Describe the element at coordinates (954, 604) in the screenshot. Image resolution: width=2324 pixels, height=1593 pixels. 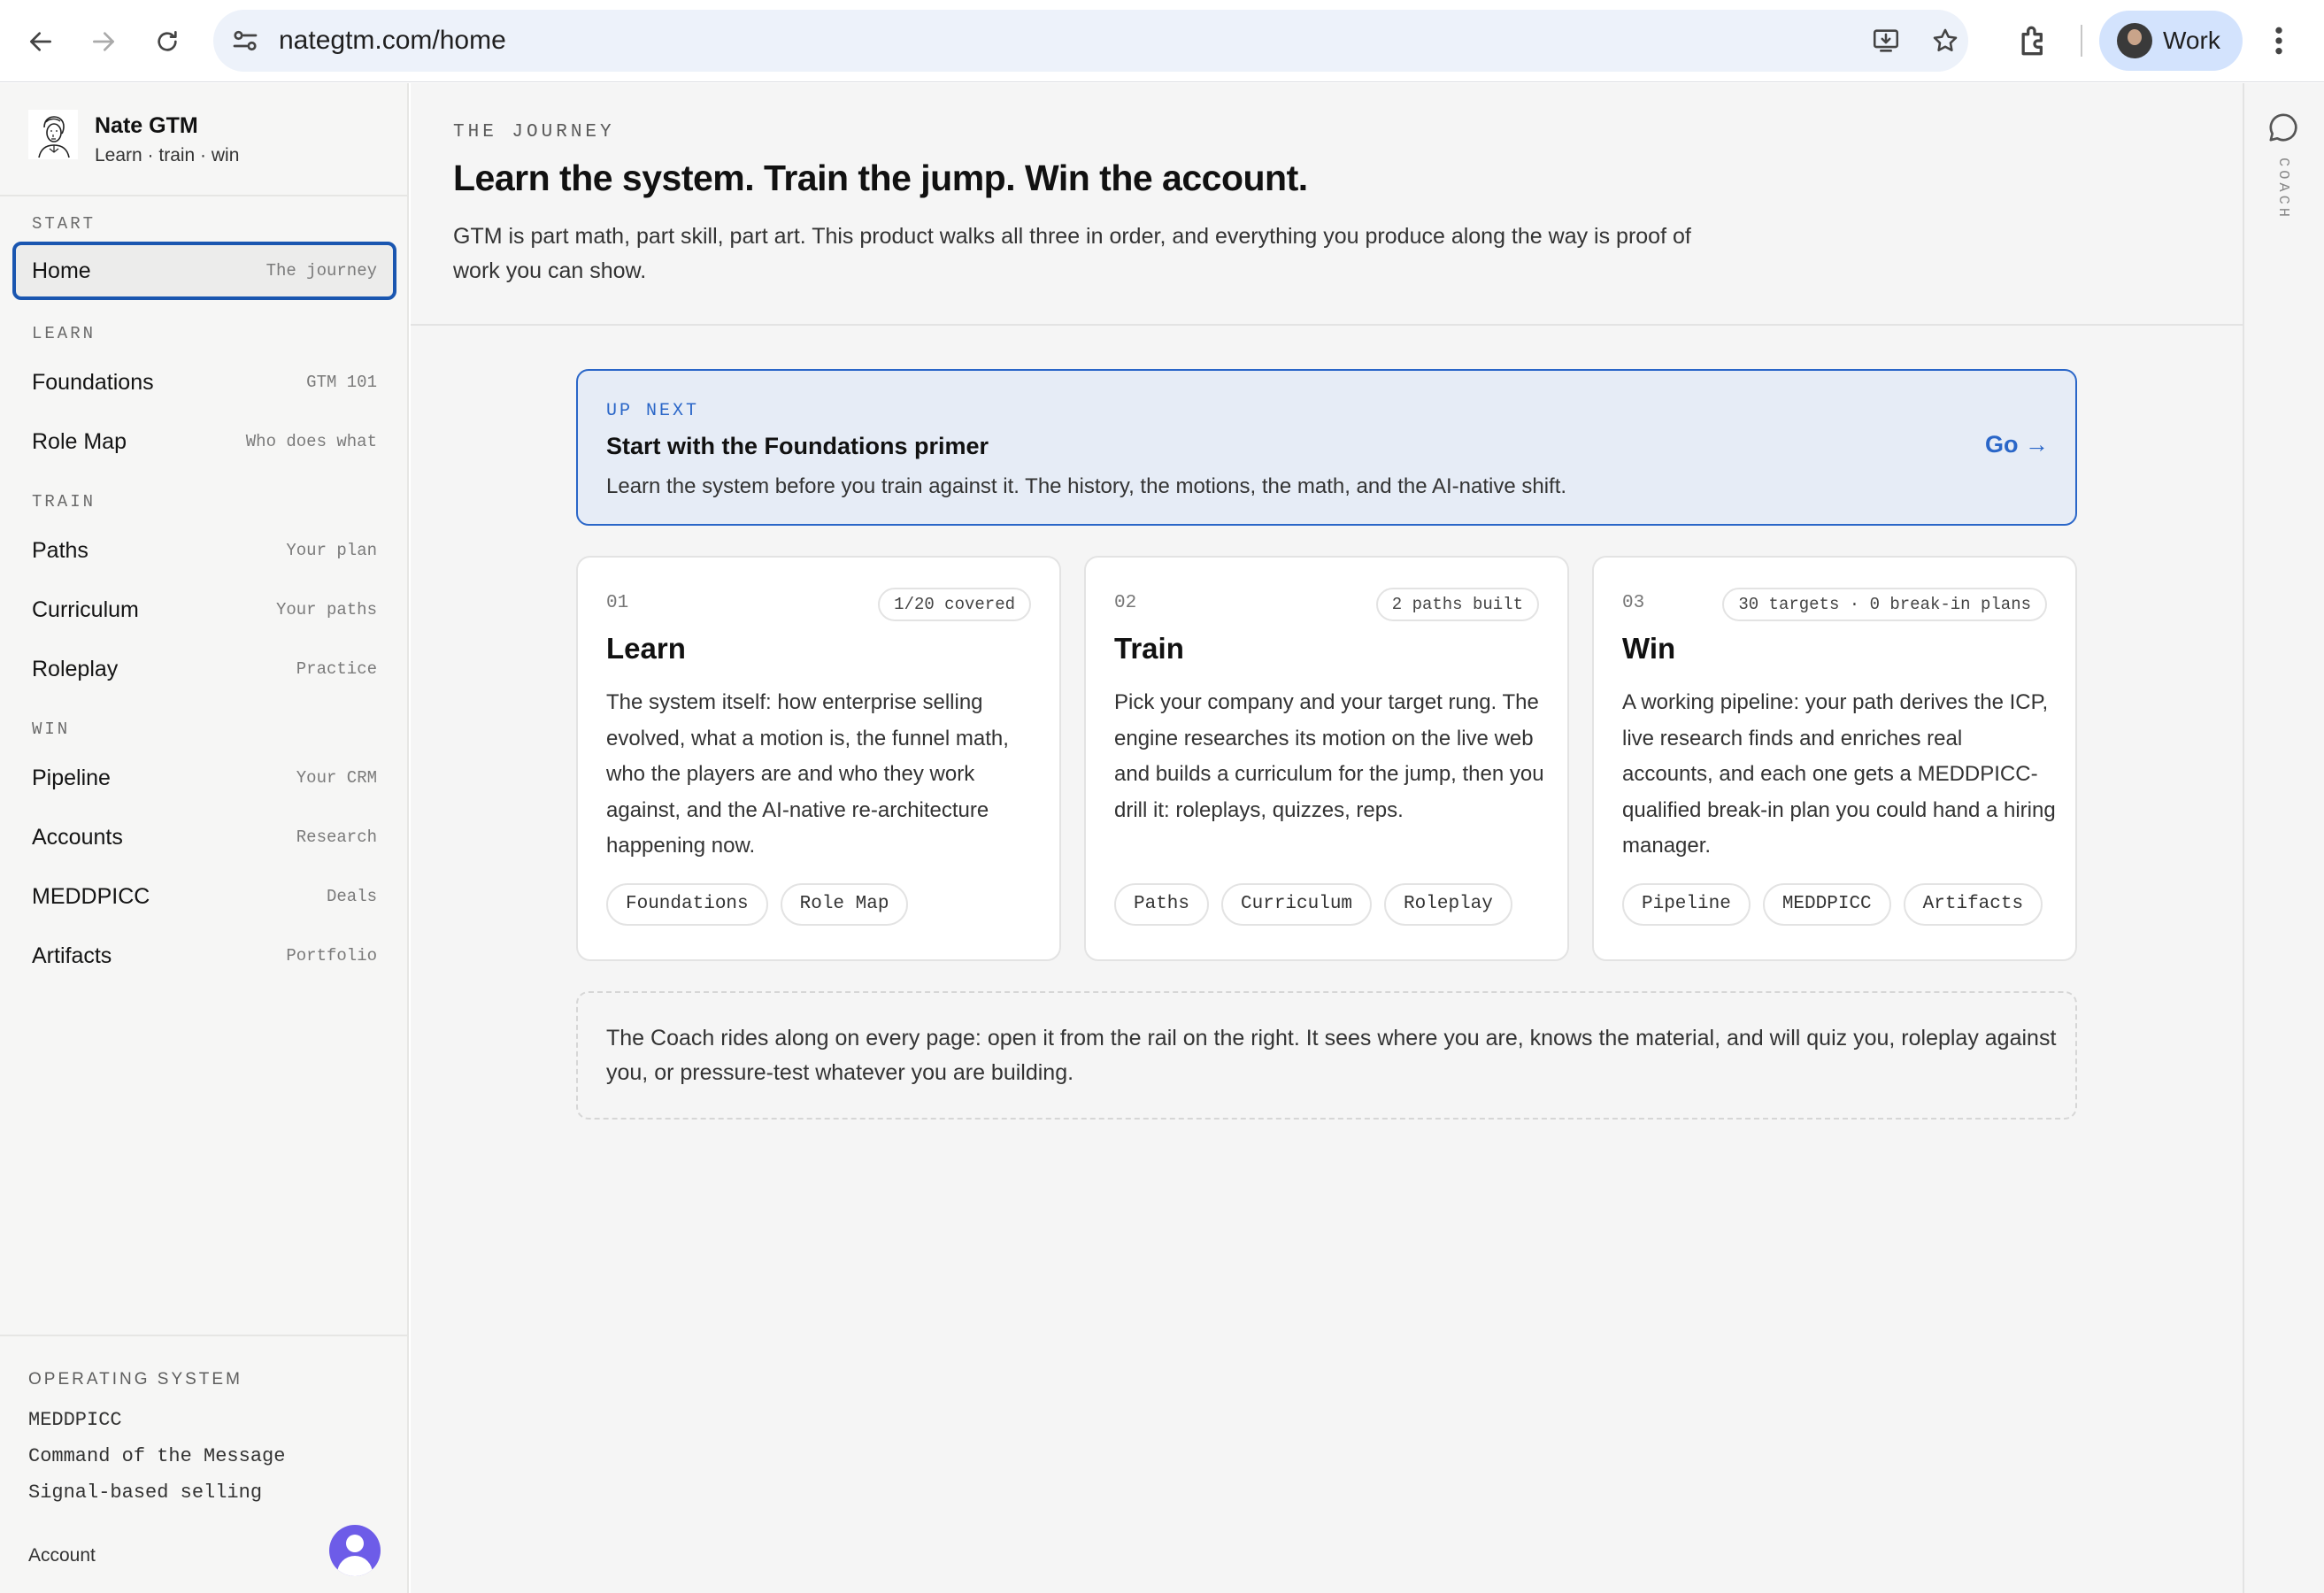
I see `card-progress-badge: 1/20 covered` at that location.